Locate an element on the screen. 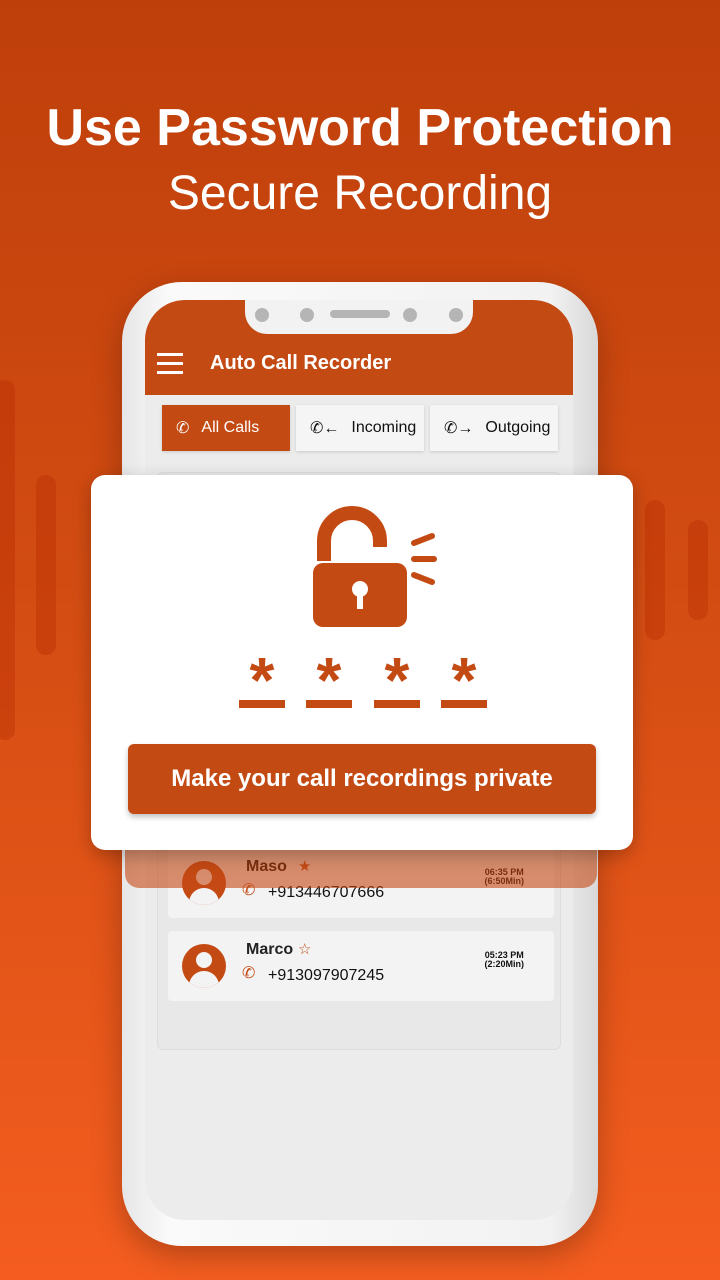 This screenshot has height=1280, width=720. notch is located at coordinates (359, 317).